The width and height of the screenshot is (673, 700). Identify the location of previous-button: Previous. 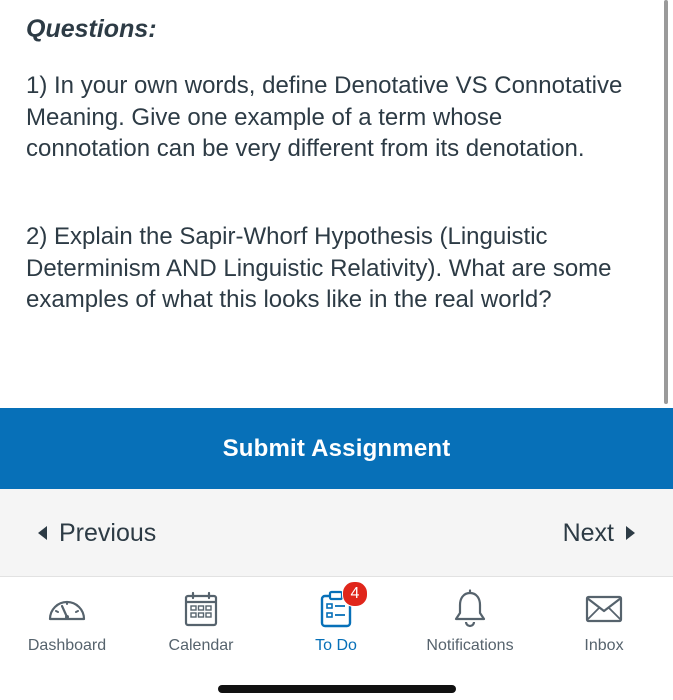
(97, 533).